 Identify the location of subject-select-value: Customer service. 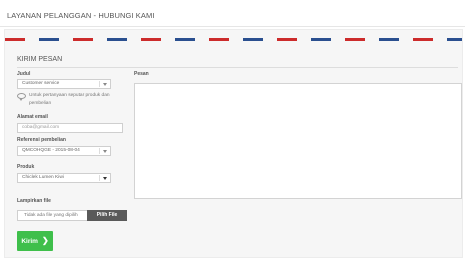
(41, 83).